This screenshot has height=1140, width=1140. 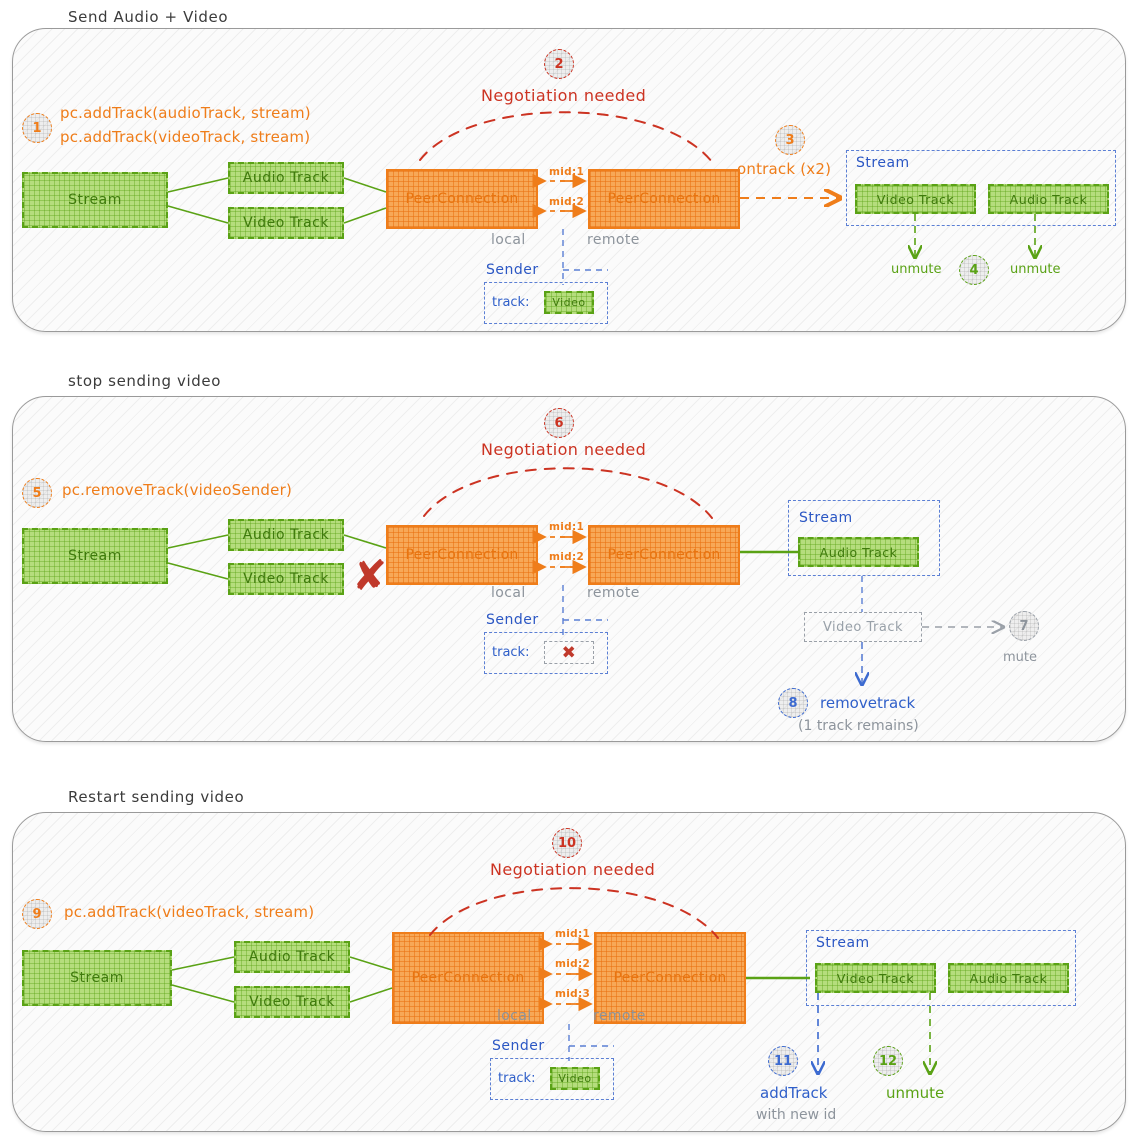 What do you see at coordinates (573, 934) in the screenshot?
I see `panel-3-mid-1: mid:1` at bounding box center [573, 934].